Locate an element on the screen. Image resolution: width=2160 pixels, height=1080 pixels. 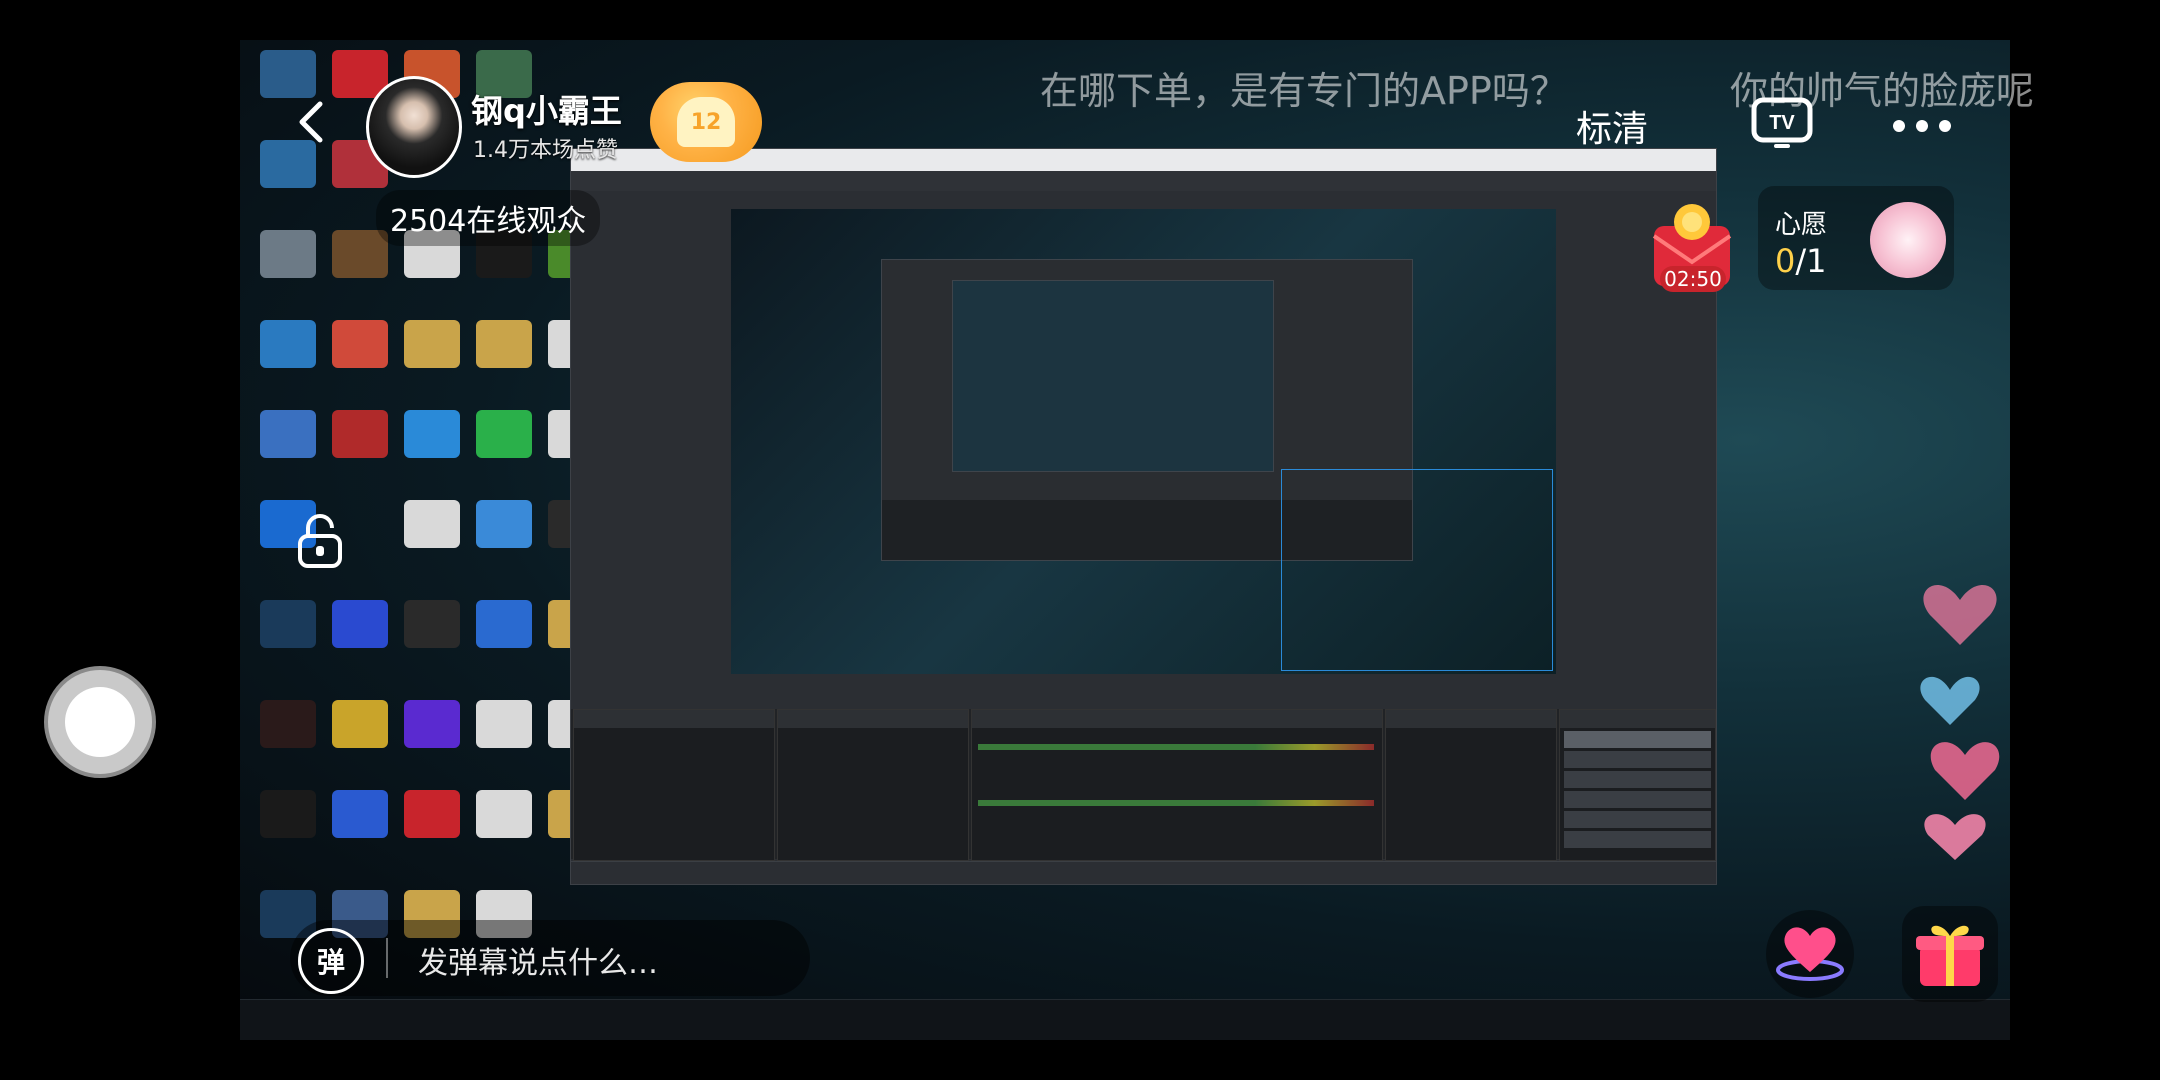
tv-cast-icon: TV is located at coordinates (1782, 123).